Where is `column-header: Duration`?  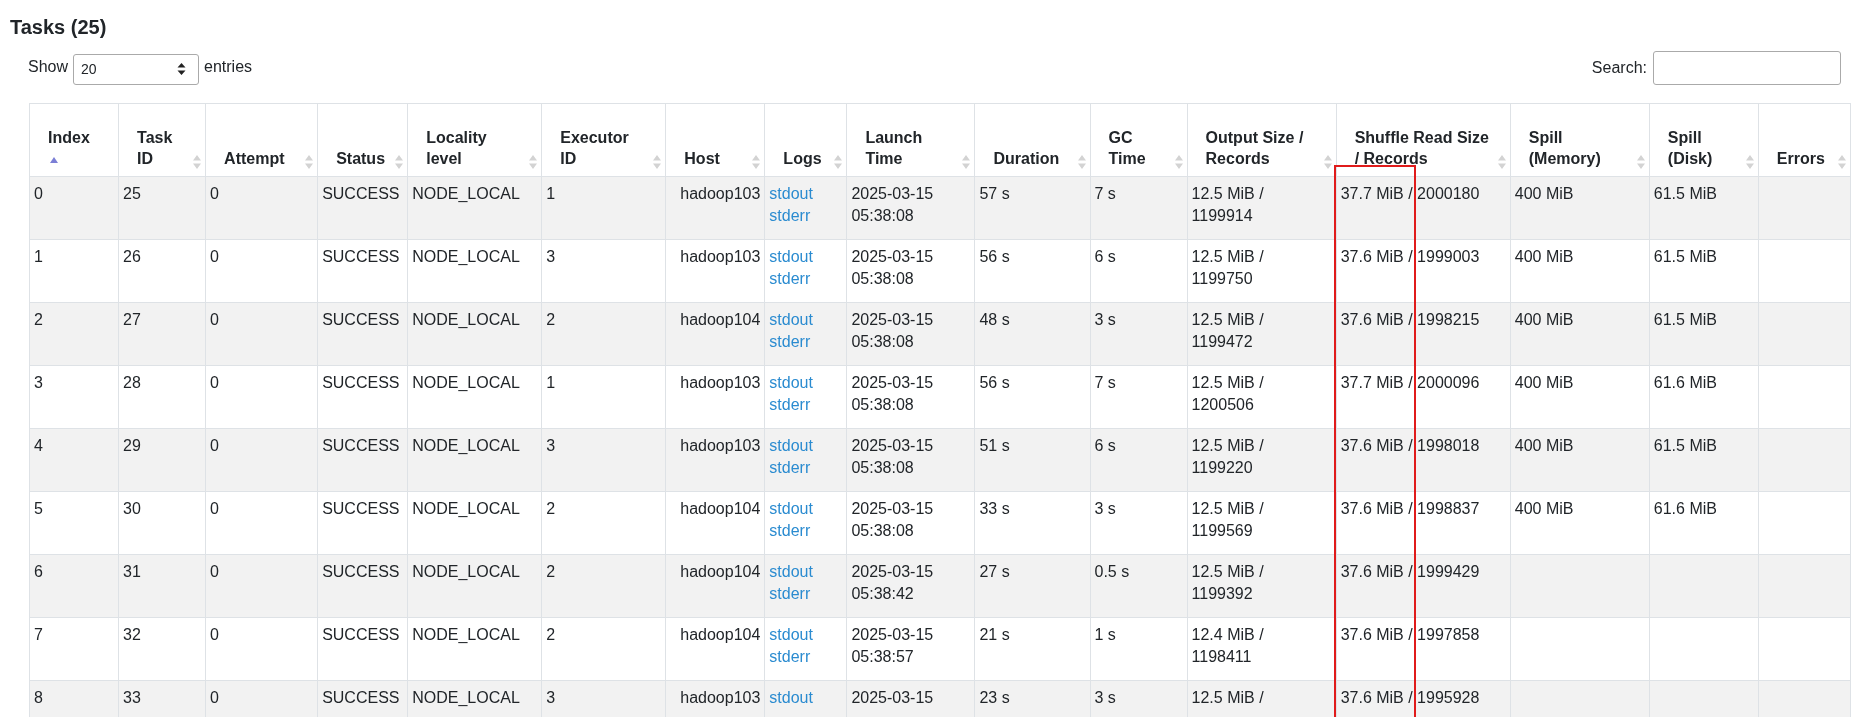 column-header: Duration is located at coordinates (1032, 140).